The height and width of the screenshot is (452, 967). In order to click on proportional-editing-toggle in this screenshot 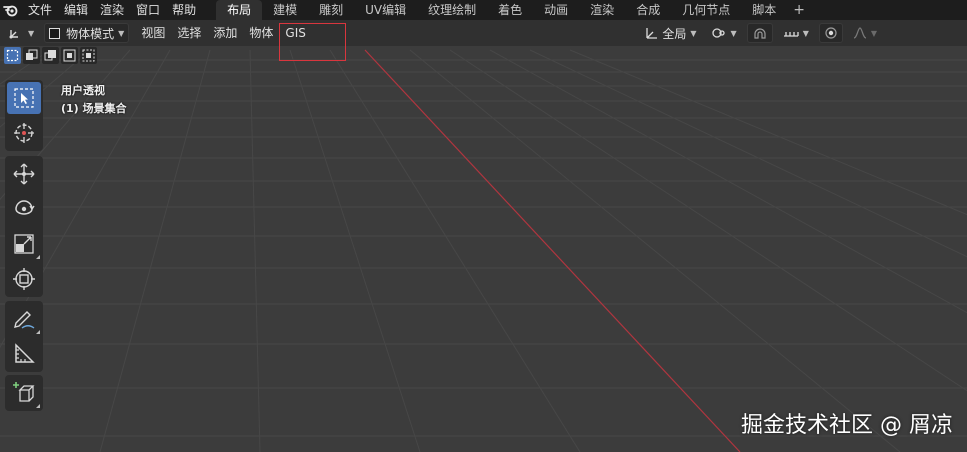, I will do `click(830, 33)`.